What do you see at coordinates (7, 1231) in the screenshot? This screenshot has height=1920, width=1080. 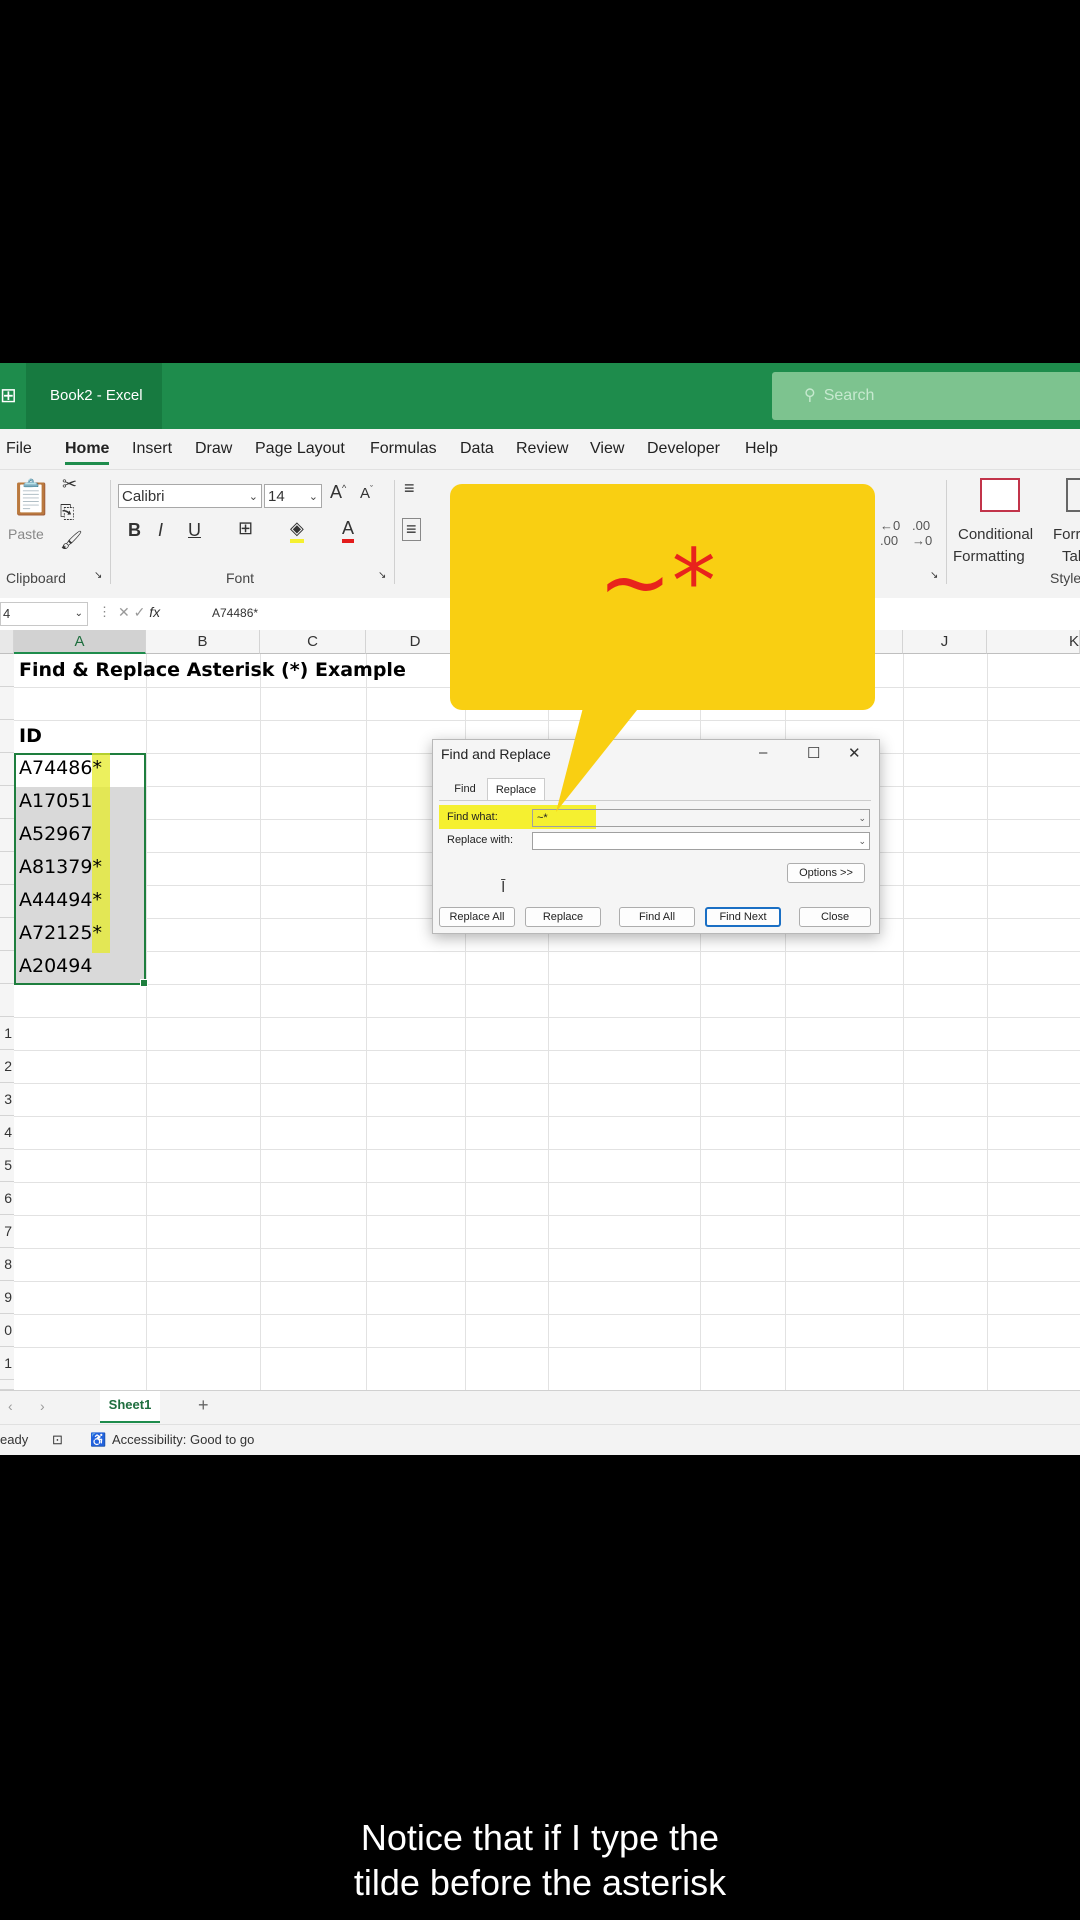 I see `row-header: 7` at bounding box center [7, 1231].